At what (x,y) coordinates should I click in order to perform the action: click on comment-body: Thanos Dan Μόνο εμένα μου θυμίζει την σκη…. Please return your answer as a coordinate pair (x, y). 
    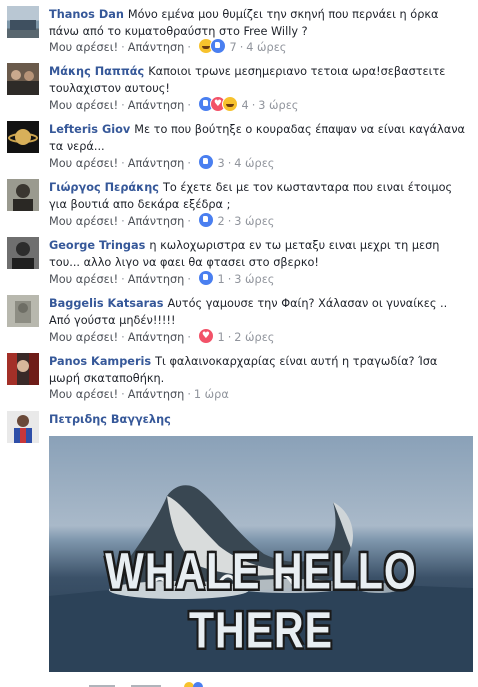
    Looking at the image, I should click on (259, 23).